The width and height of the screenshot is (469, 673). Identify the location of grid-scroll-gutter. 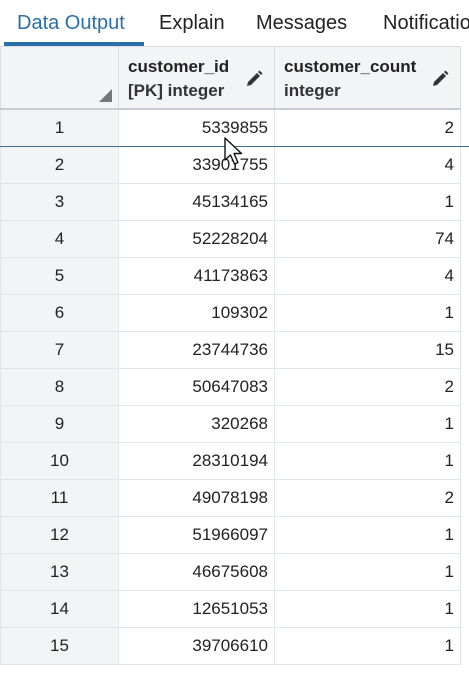
(464, 77).